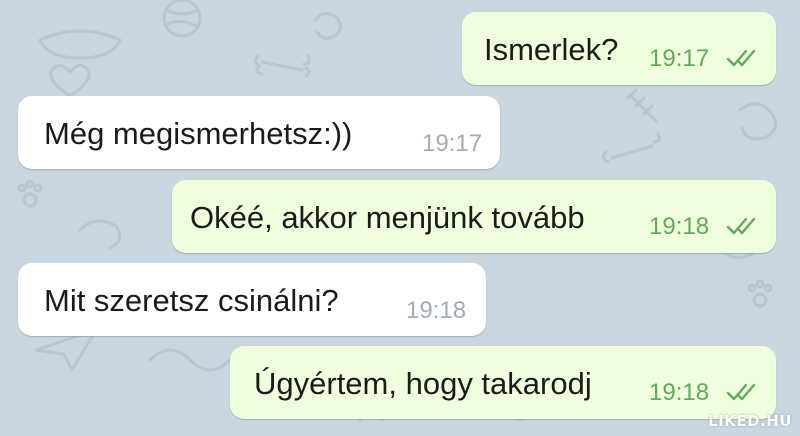  I want to click on message-text: Ismerlek?, so click(551, 49).